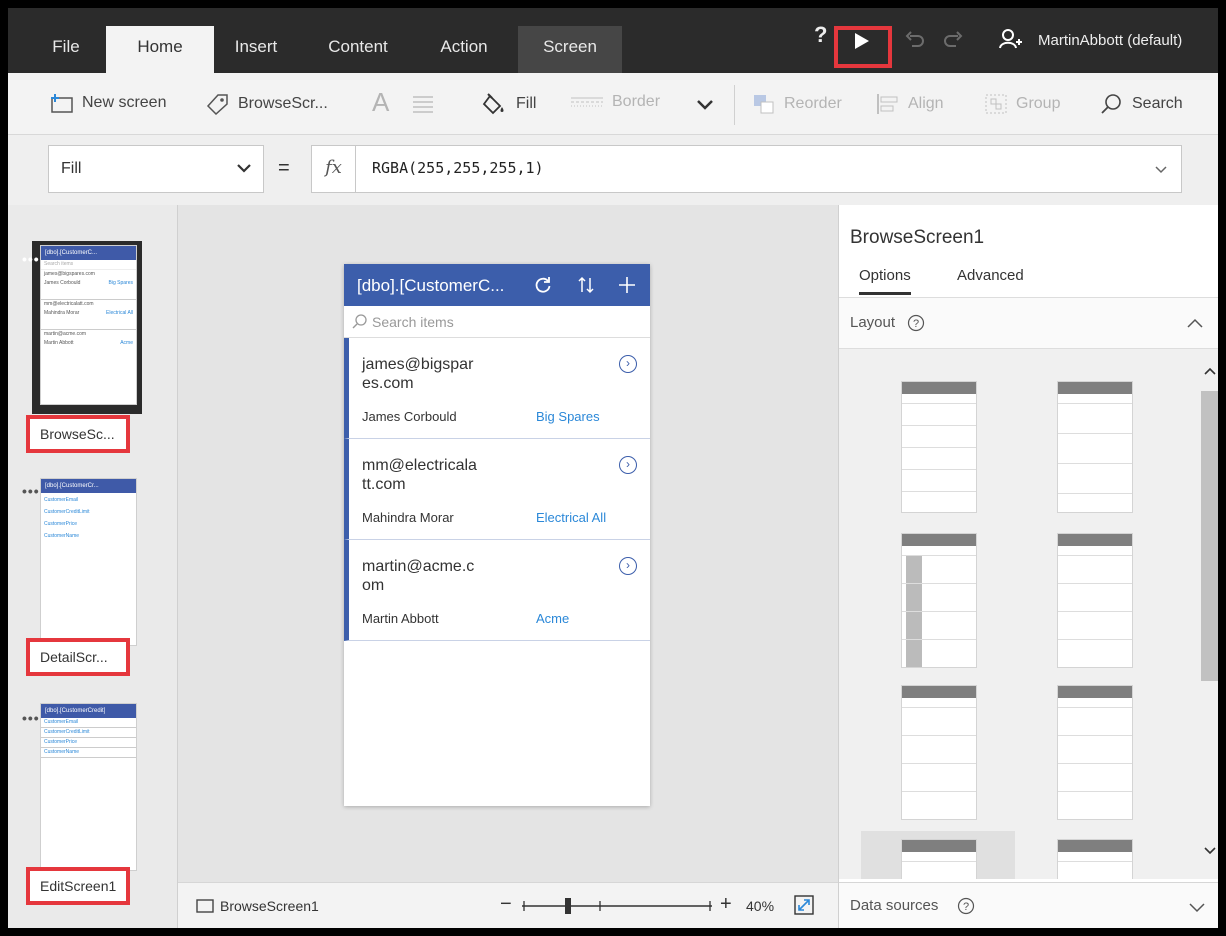  What do you see at coordinates (269, 906) in the screenshot?
I see `current-screen-name: BrowseScreen1` at bounding box center [269, 906].